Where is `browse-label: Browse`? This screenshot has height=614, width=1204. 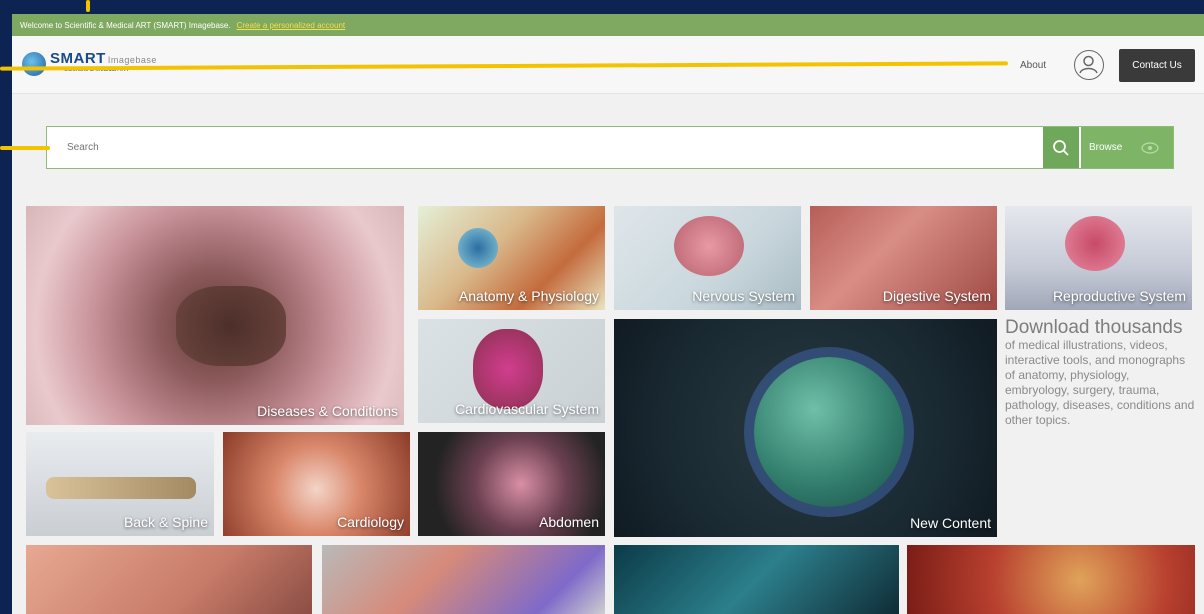
browse-label: Browse is located at coordinates (1106, 147).